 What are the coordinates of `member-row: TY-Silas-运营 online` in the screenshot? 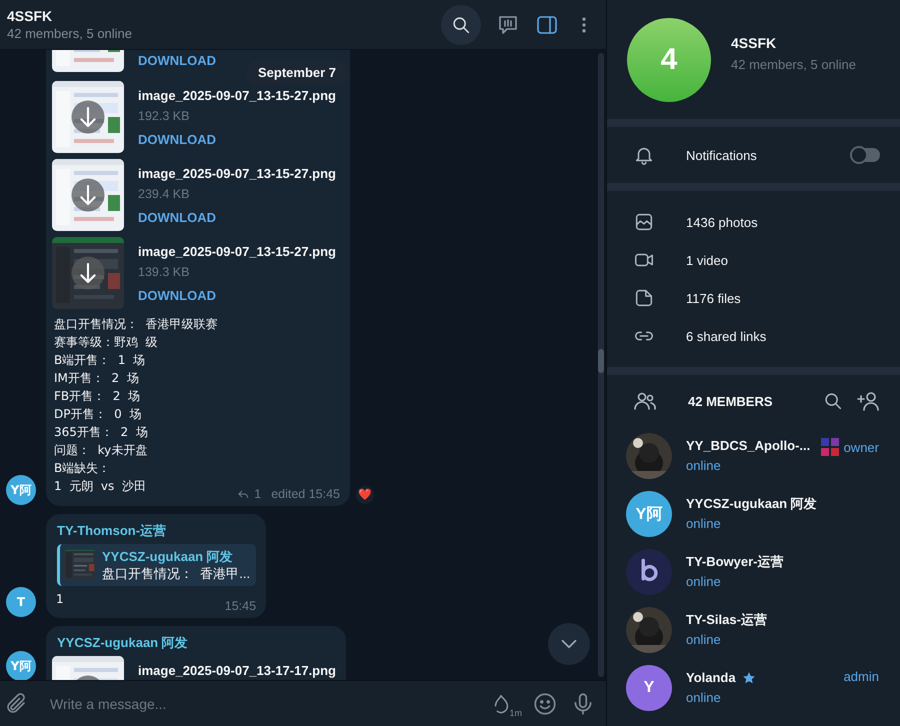 It's located at (753, 630).